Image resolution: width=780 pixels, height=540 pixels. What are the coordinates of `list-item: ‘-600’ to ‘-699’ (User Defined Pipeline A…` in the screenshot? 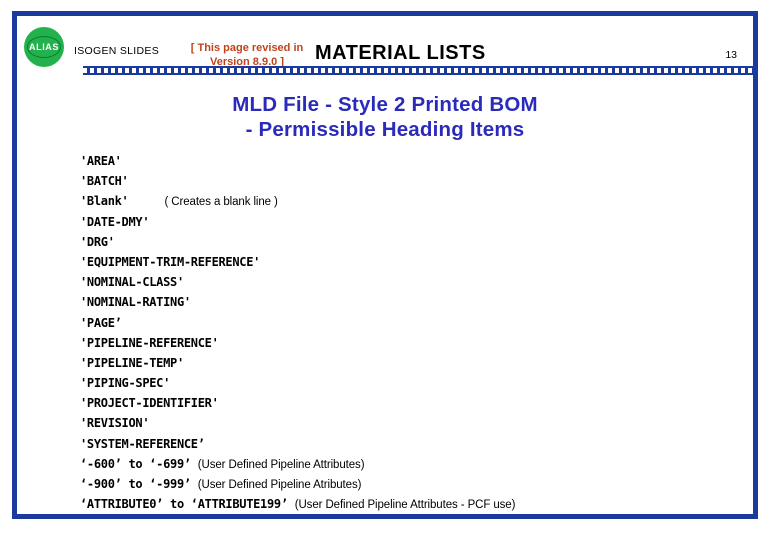 It's located at (411, 467).